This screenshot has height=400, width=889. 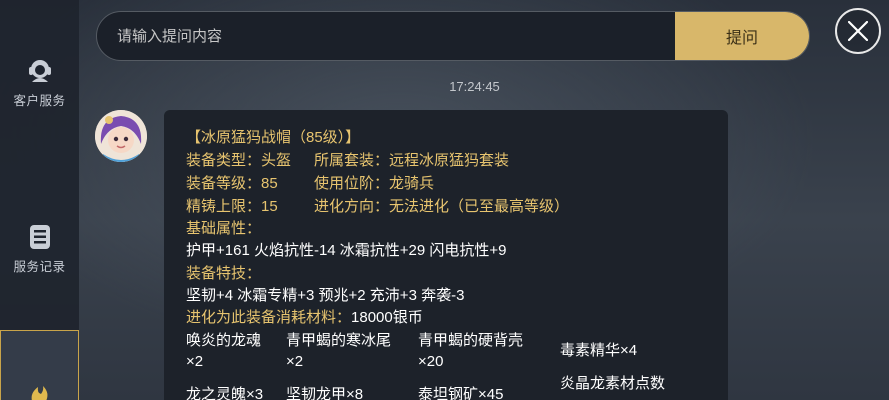 I want to click on base-attributes-label: 基础属性：, so click(x=224, y=228).